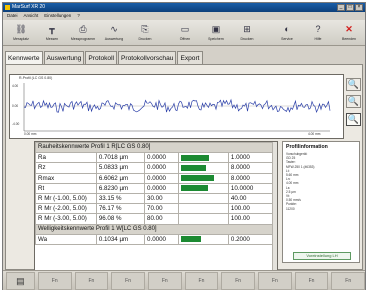 Image resolution: width=368 pixels, height=293 pixels. Describe the element at coordinates (318, 29) in the screenshot. I see `help-icon: ?` at that location.